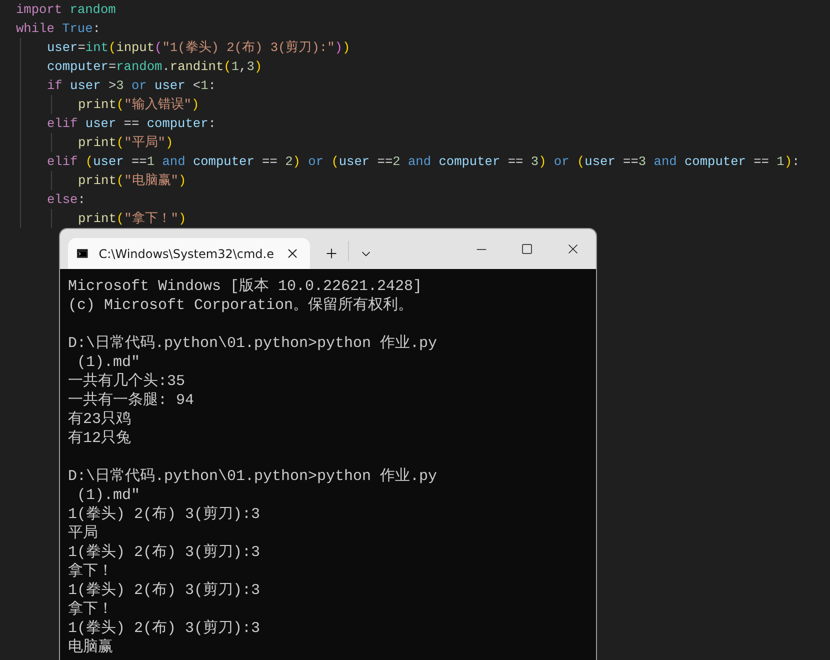  I want to click on code-line: user=int(input("1(拳头) 2(布) 3(剪刀):")), so click(199, 48).